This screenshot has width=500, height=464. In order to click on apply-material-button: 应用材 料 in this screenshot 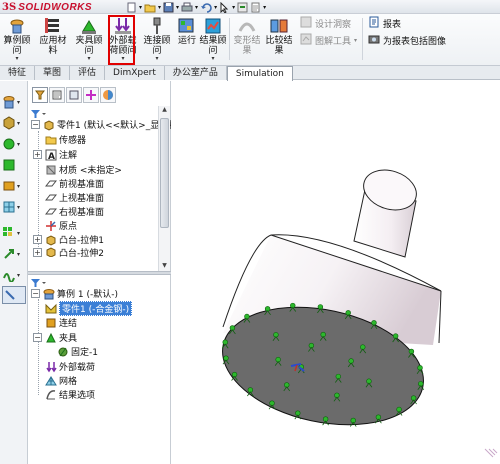, I will do `click(53, 36)`.